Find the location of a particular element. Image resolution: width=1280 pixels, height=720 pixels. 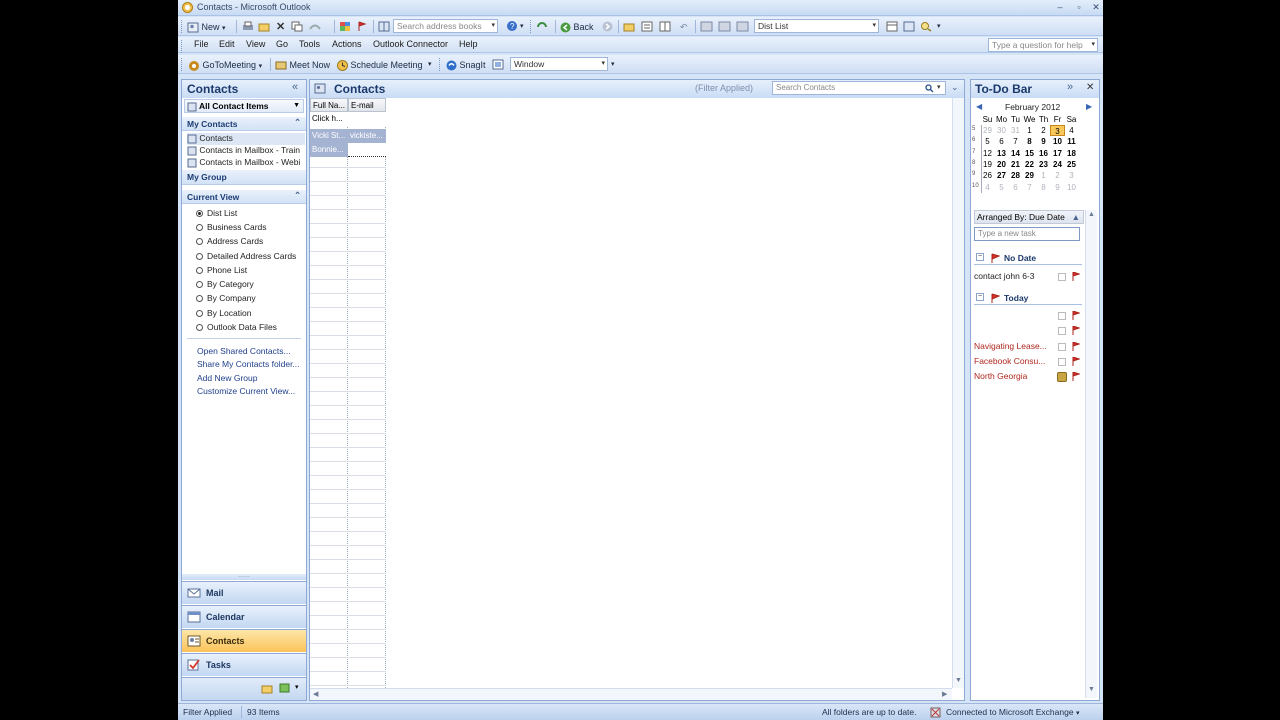

search-icon is located at coordinates (929, 88).